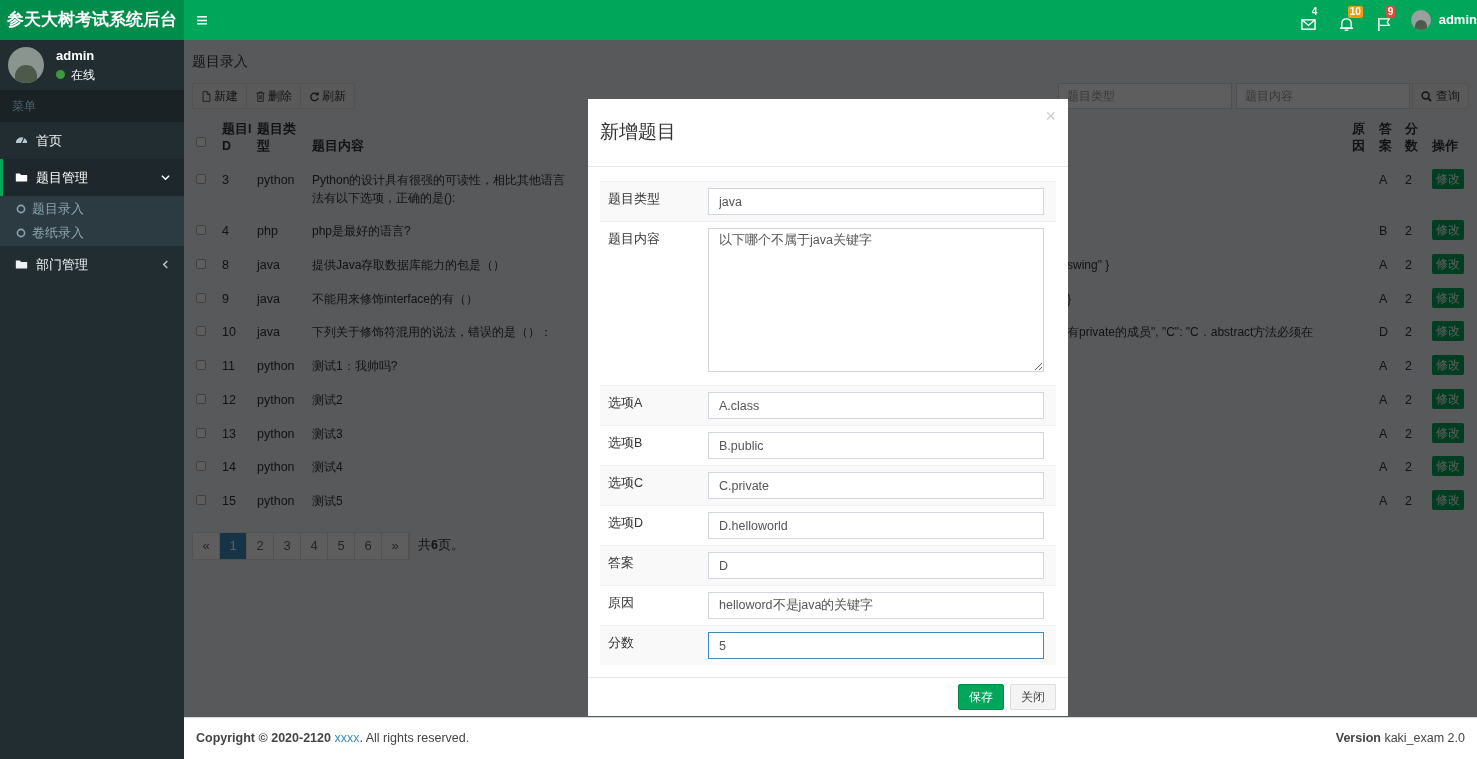 Image resolution: width=1477 pixels, height=759 pixels. Describe the element at coordinates (409, 265) in the screenshot. I see `table-cell-text: 提供Java存取数据库能力的包是（）` at that location.